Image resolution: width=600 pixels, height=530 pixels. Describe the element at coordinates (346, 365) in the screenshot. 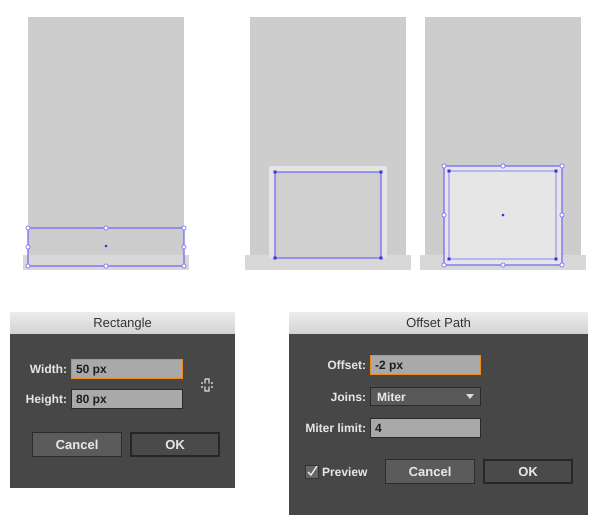

I see `field-label: Offset:` at that location.